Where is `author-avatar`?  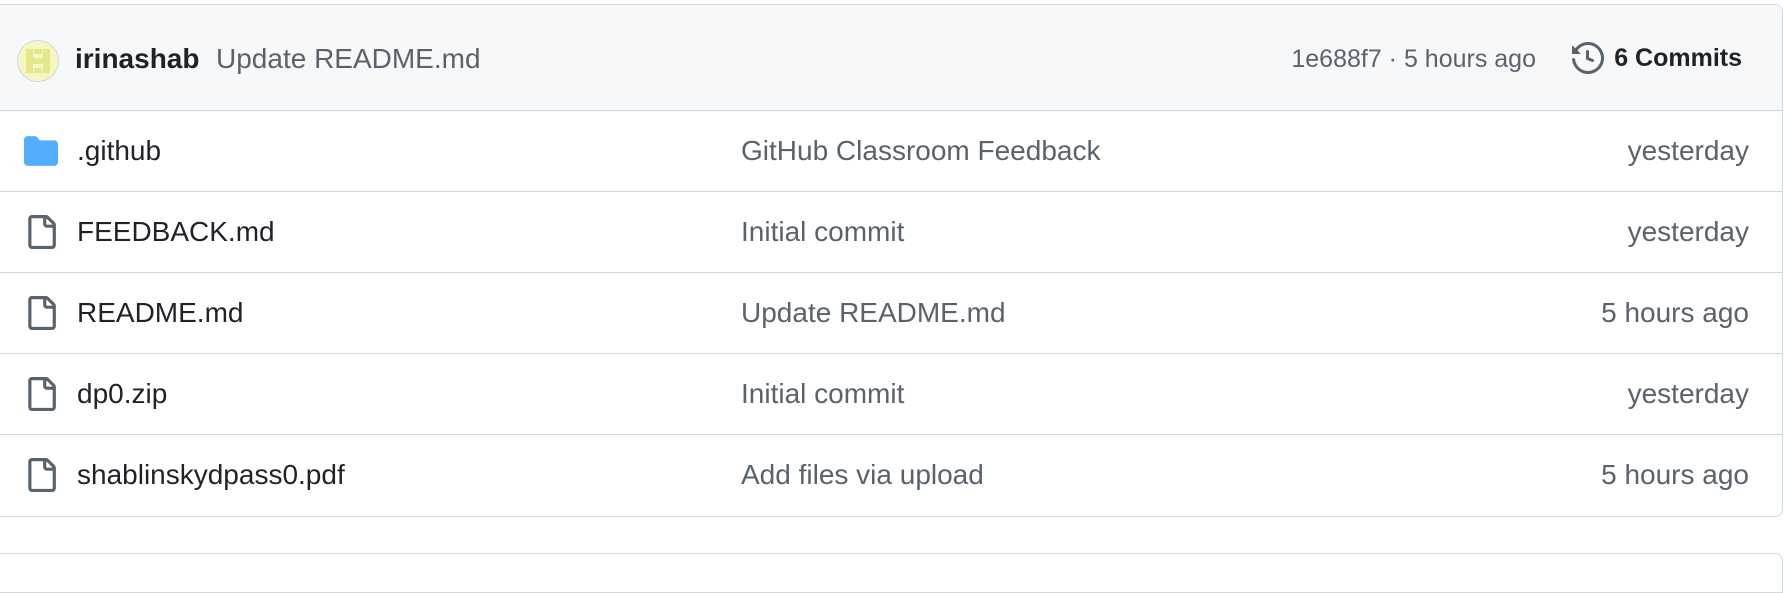
author-avatar is located at coordinates (38, 61).